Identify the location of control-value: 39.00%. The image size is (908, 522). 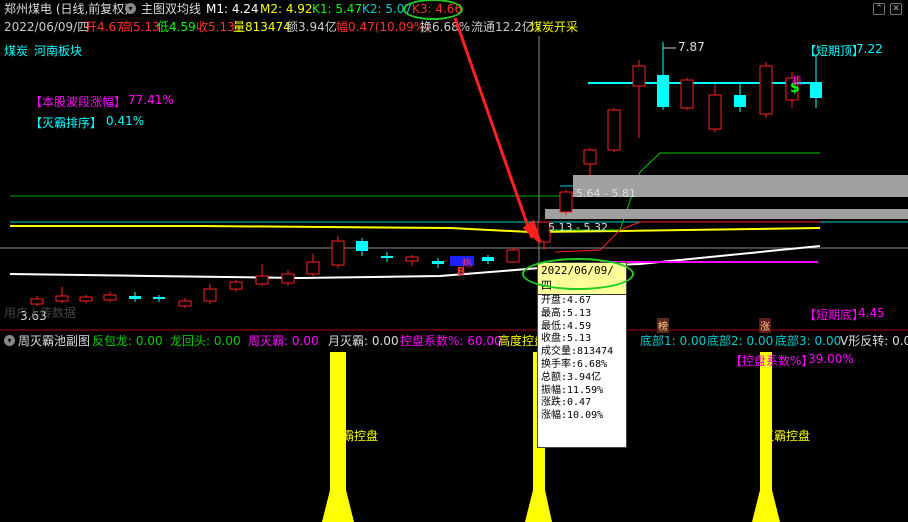
(831, 359).